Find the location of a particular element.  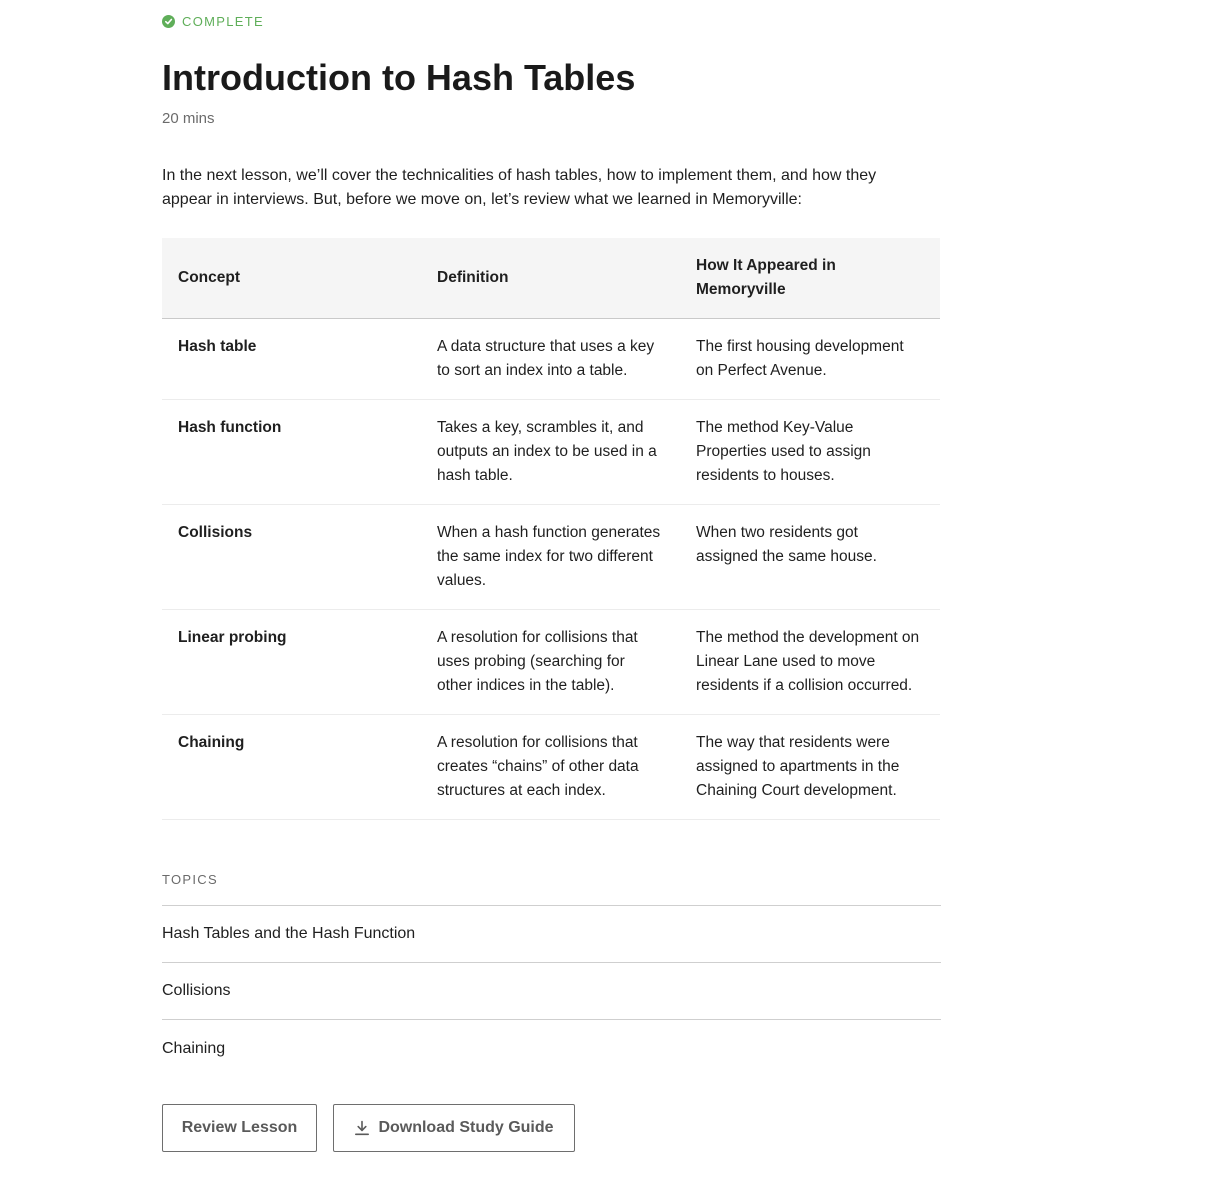

header-definition: Definition is located at coordinates (550, 278).